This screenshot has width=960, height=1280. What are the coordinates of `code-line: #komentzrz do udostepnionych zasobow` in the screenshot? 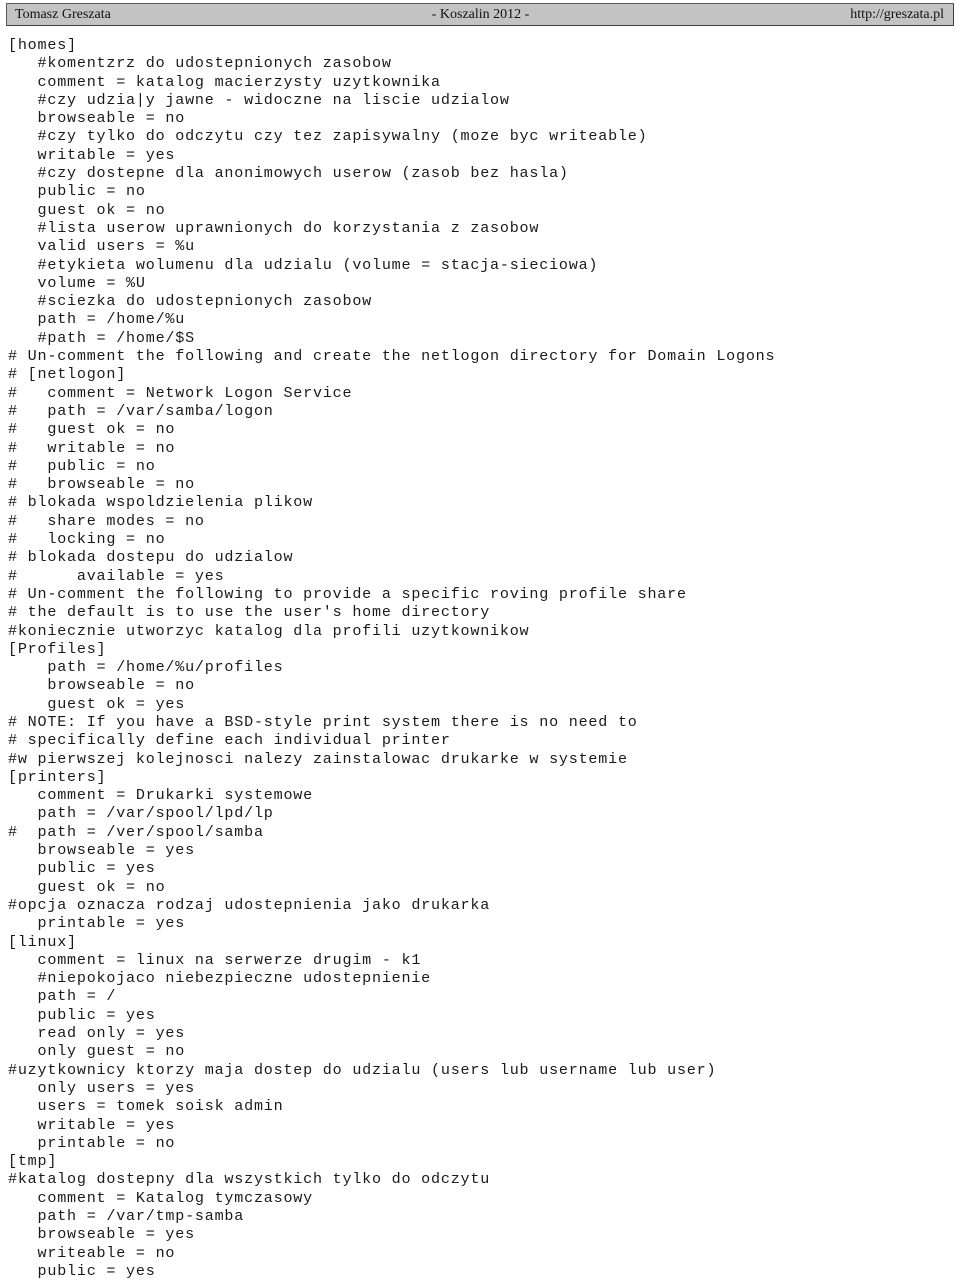 It's located at (200, 63).